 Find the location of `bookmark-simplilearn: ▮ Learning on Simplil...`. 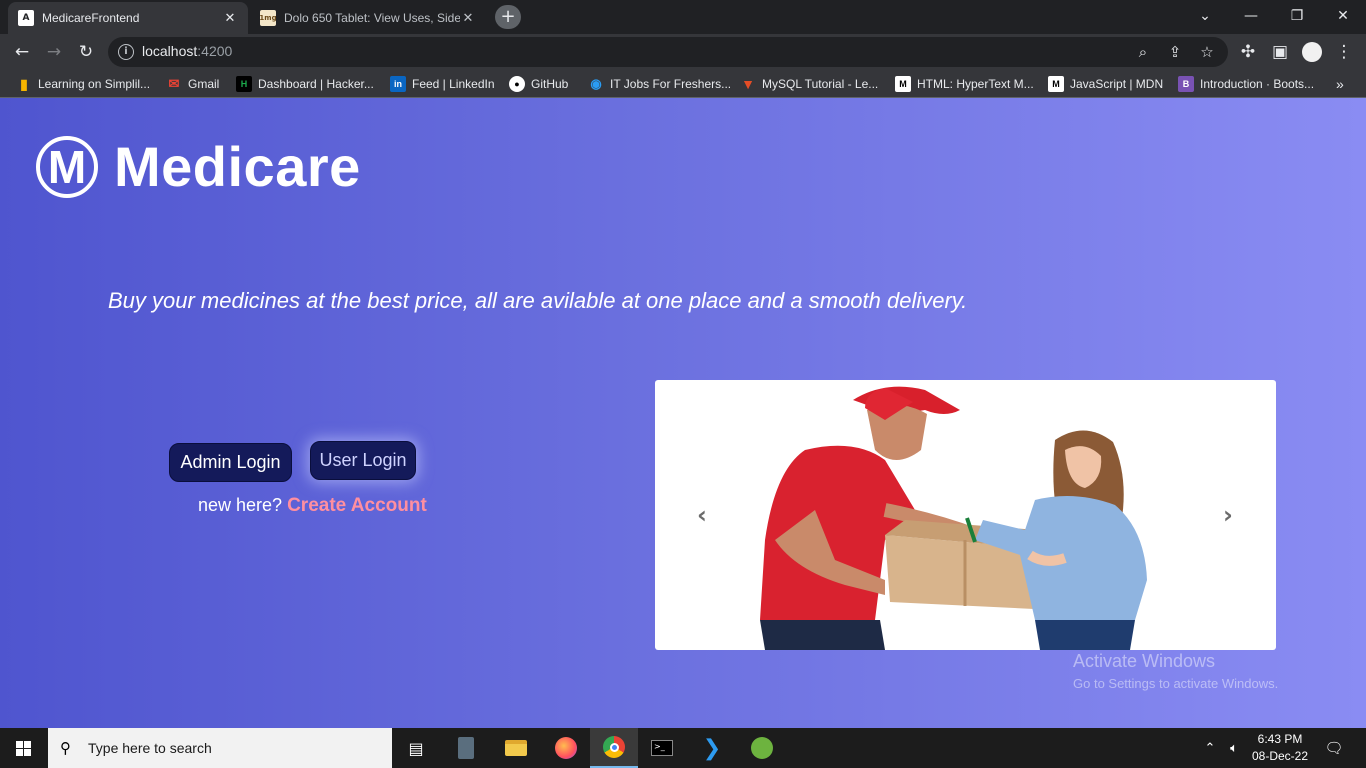

bookmark-simplilearn: ▮ Learning on Simplil... is located at coordinates (83, 84).